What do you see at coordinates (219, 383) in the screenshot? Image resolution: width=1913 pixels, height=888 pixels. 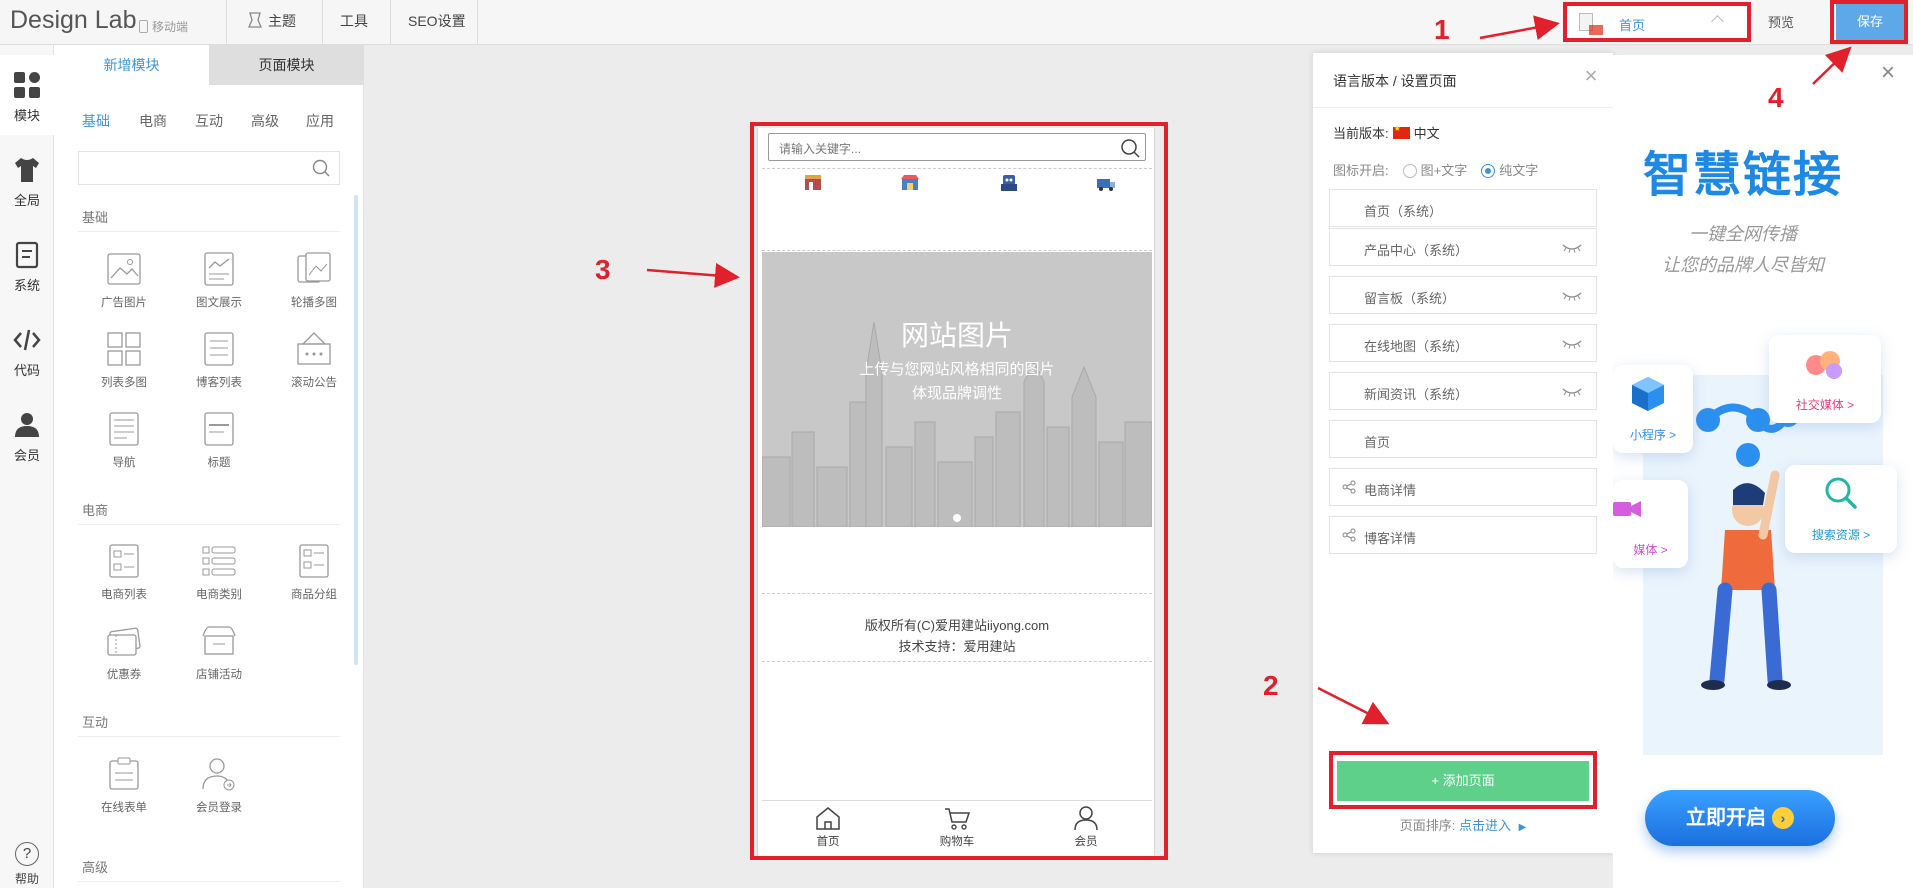 I see `module-label: 博客列表` at bounding box center [219, 383].